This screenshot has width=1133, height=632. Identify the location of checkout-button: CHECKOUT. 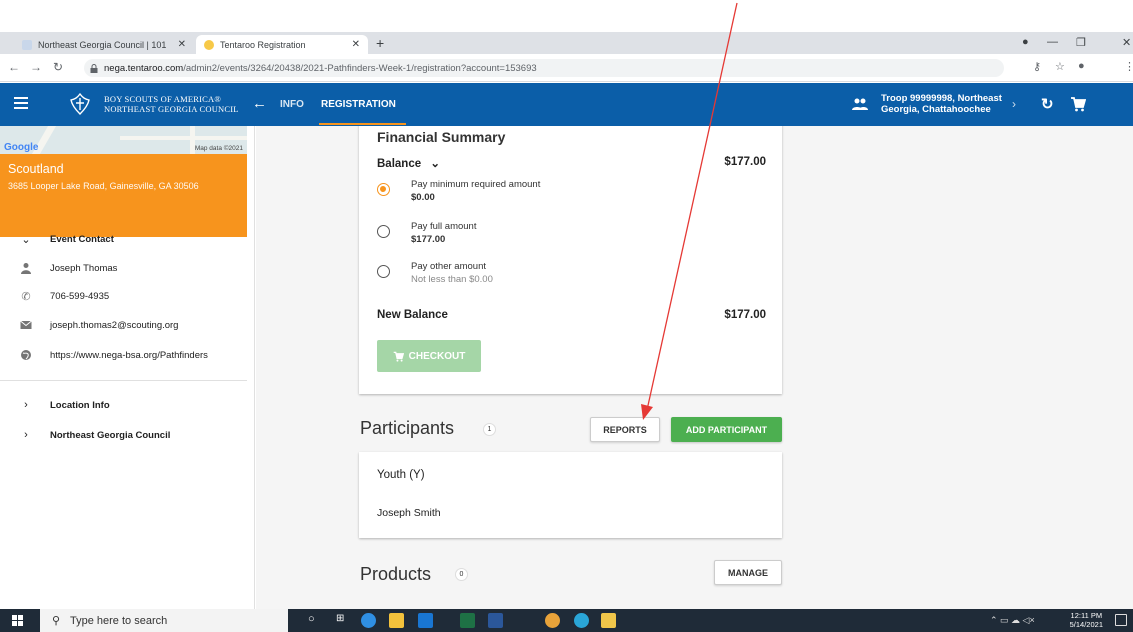
(429, 356).